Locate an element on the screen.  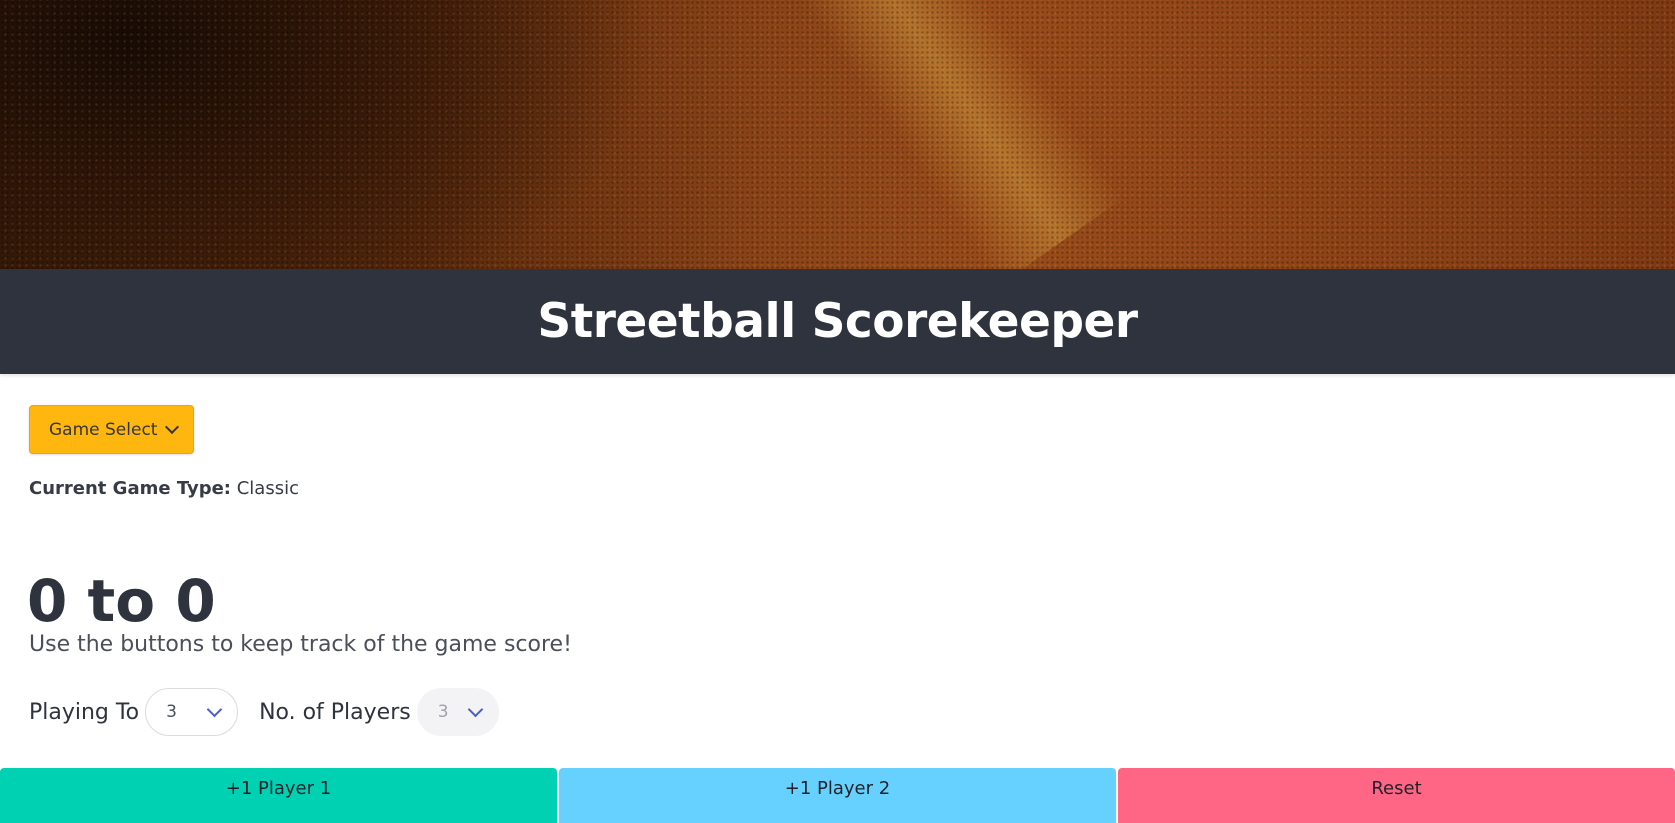
game-settings-row: Playing To 3 No. of Players 3 is located at coordinates (264, 712).